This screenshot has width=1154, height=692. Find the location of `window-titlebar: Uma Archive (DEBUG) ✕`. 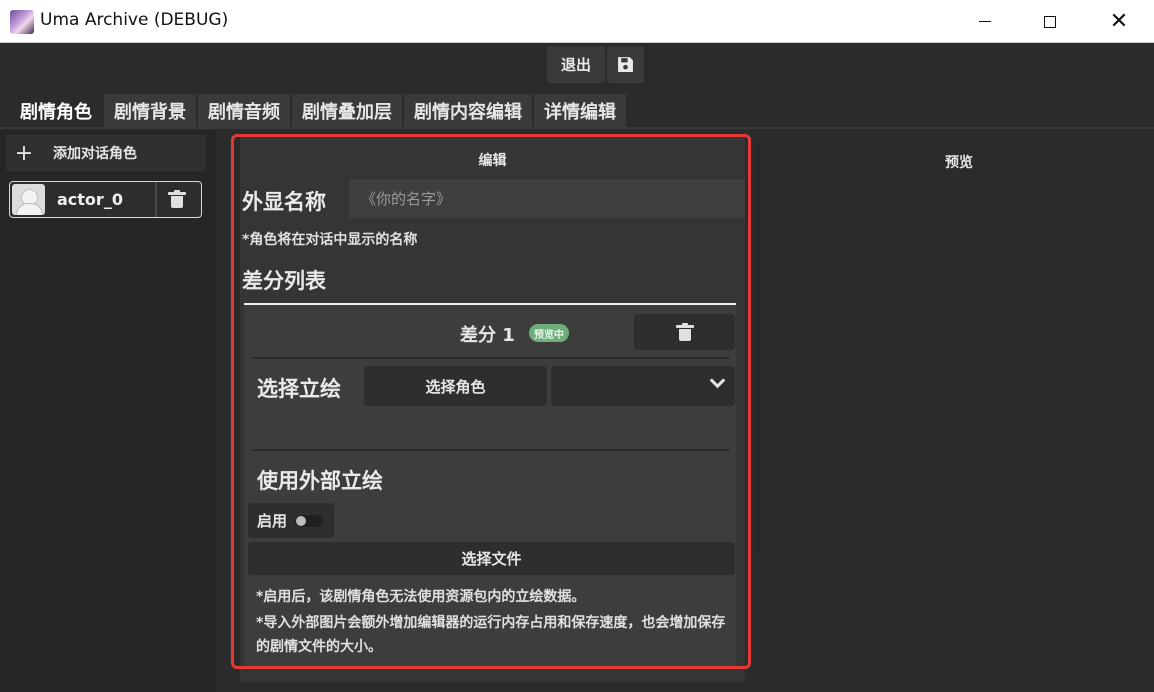

window-titlebar: Uma Archive (DEBUG) ✕ is located at coordinates (577, 21).